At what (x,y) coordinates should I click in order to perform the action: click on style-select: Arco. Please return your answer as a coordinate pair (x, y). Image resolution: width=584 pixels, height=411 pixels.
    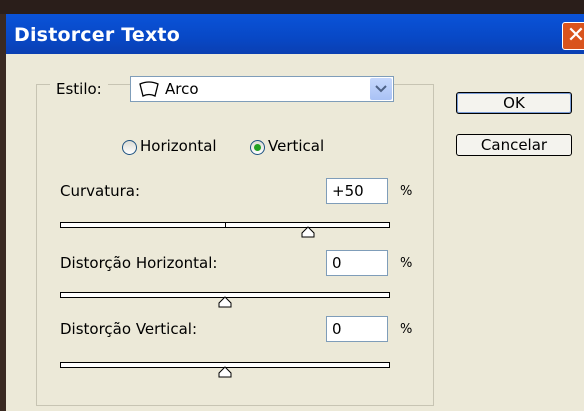
    Looking at the image, I should click on (262, 89).